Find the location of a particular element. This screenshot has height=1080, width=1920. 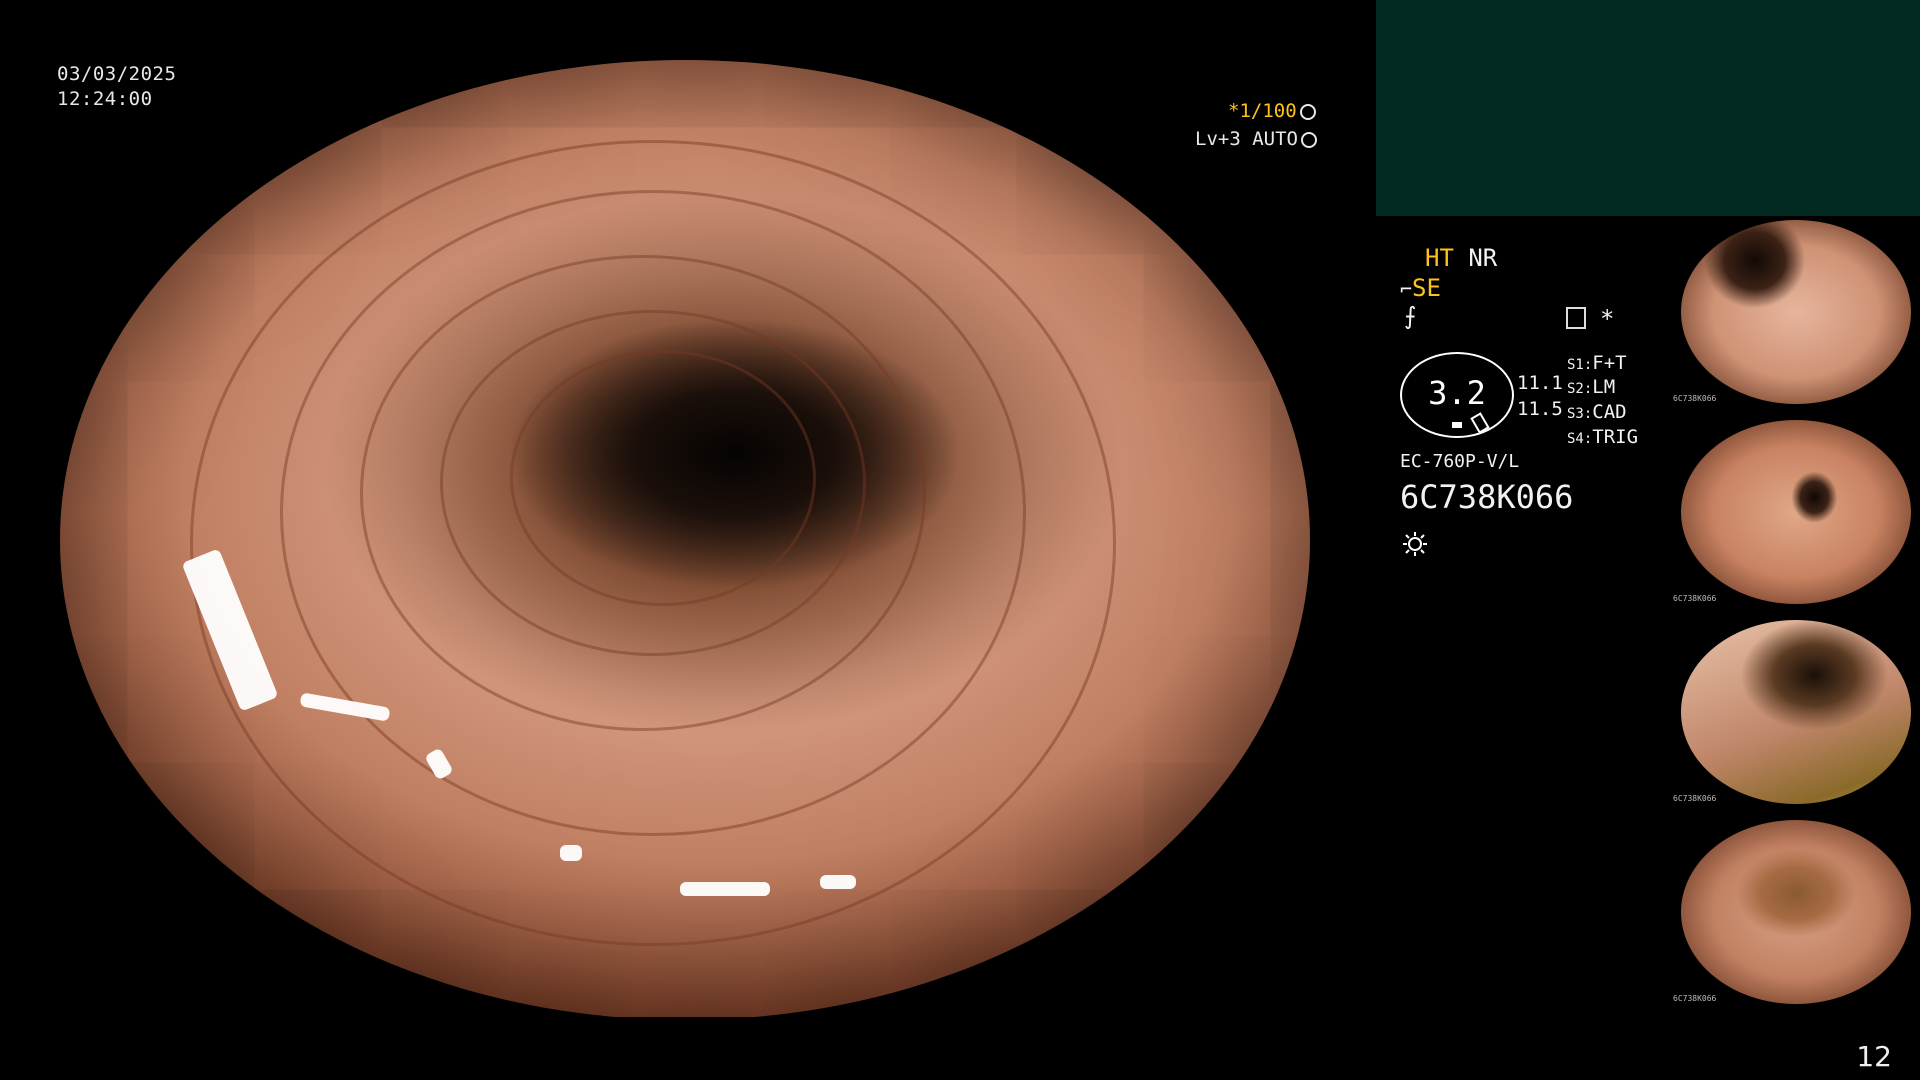

ht-label: HT is located at coordinates (1439, 258).